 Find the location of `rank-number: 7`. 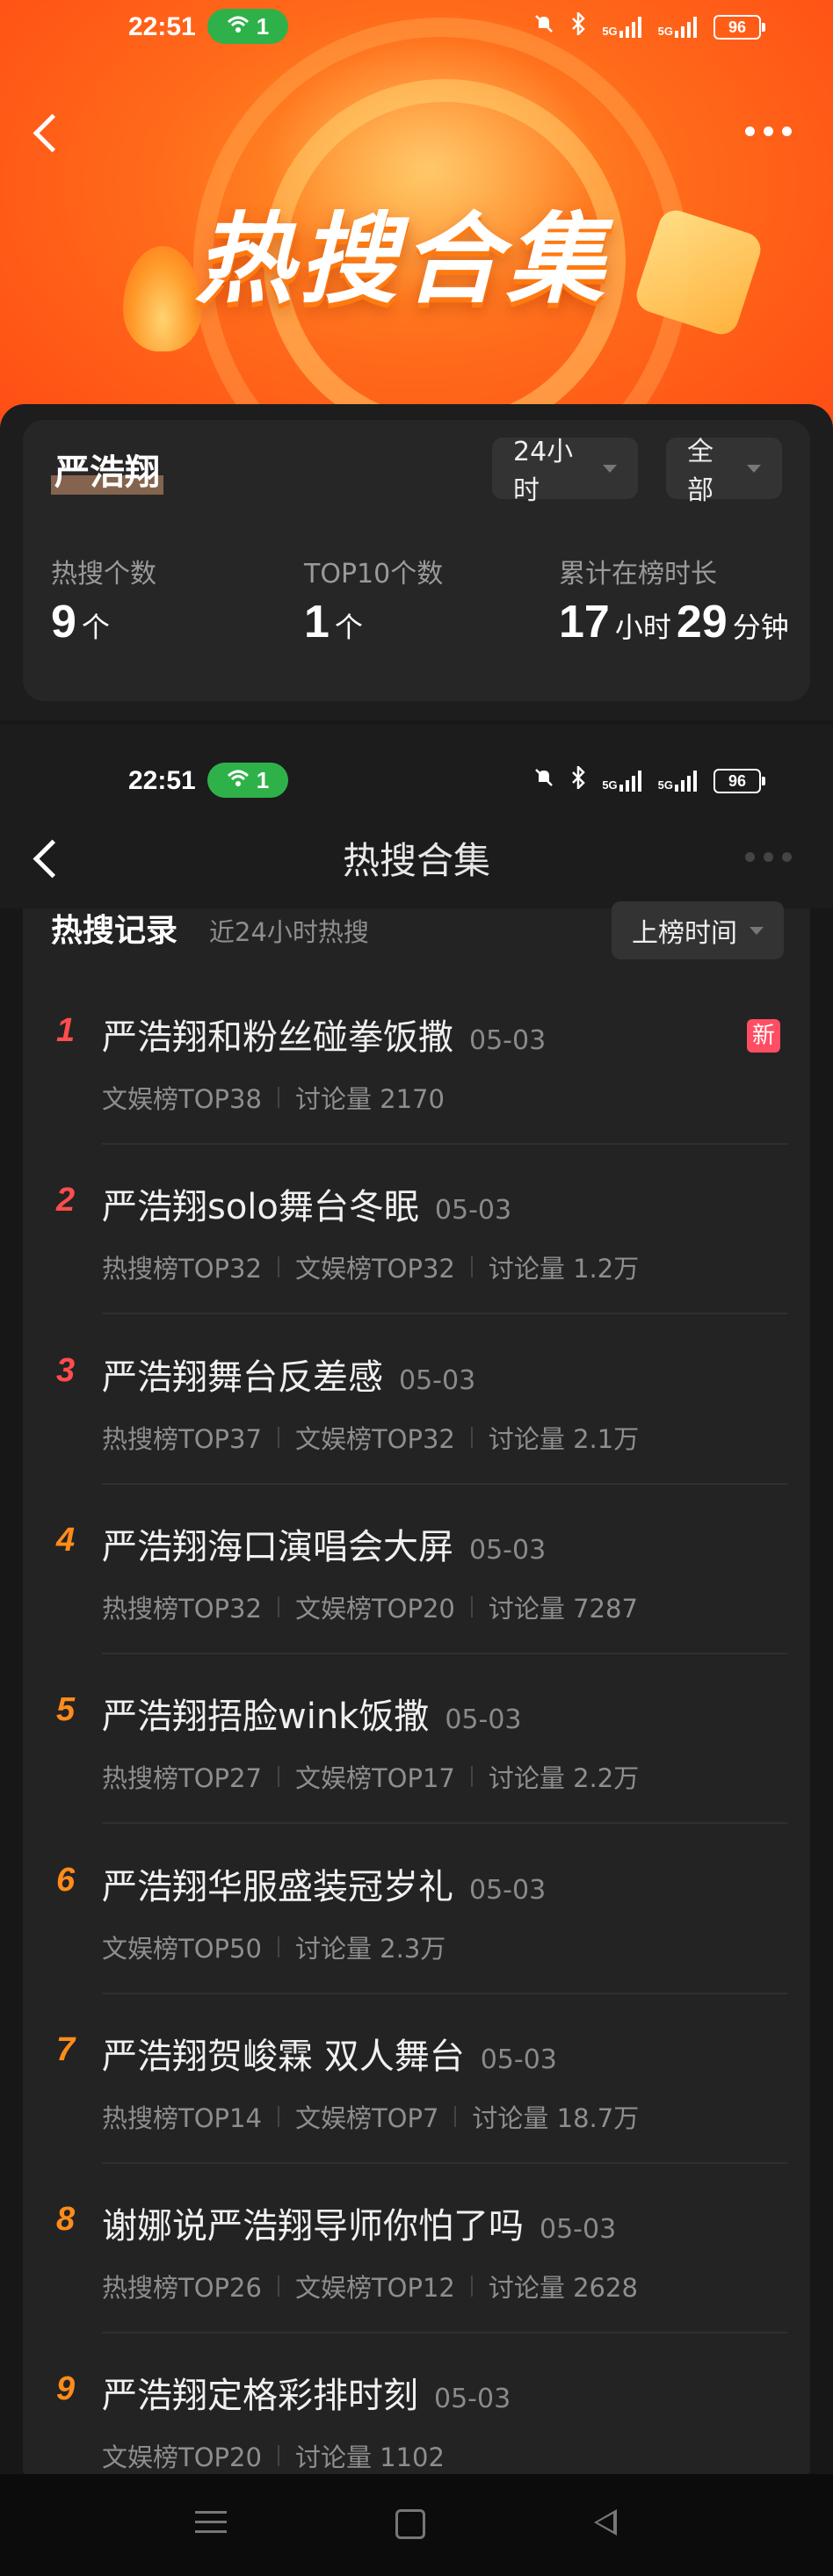

rank-number: 7 is located at coordinates (66, 2049).